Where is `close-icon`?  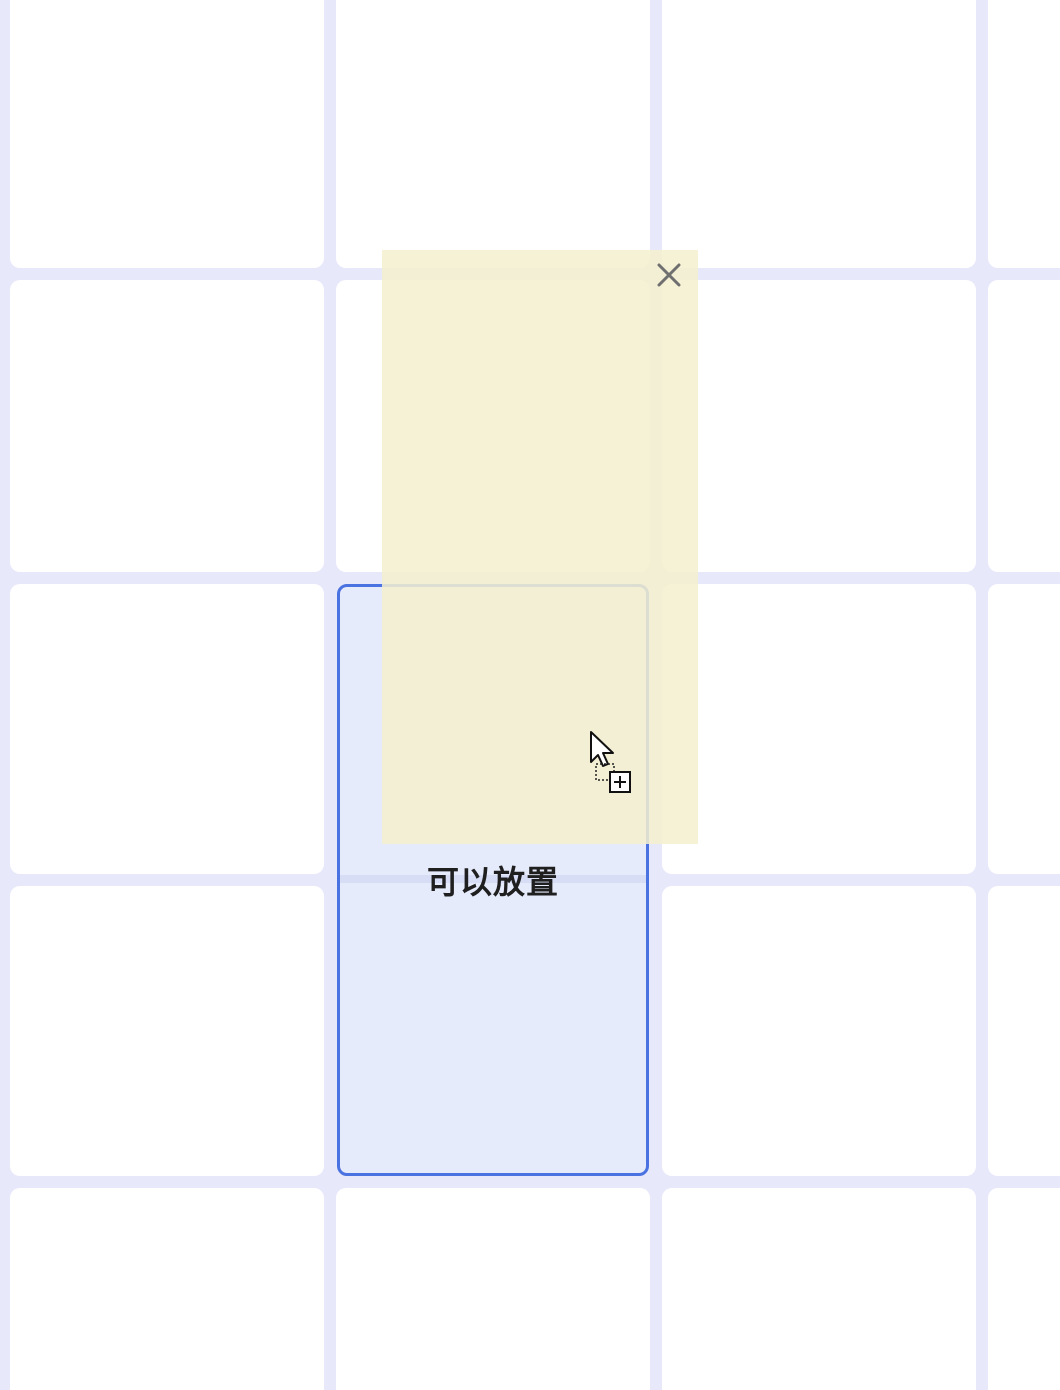
close-icon is located at coordinates (669, 275).